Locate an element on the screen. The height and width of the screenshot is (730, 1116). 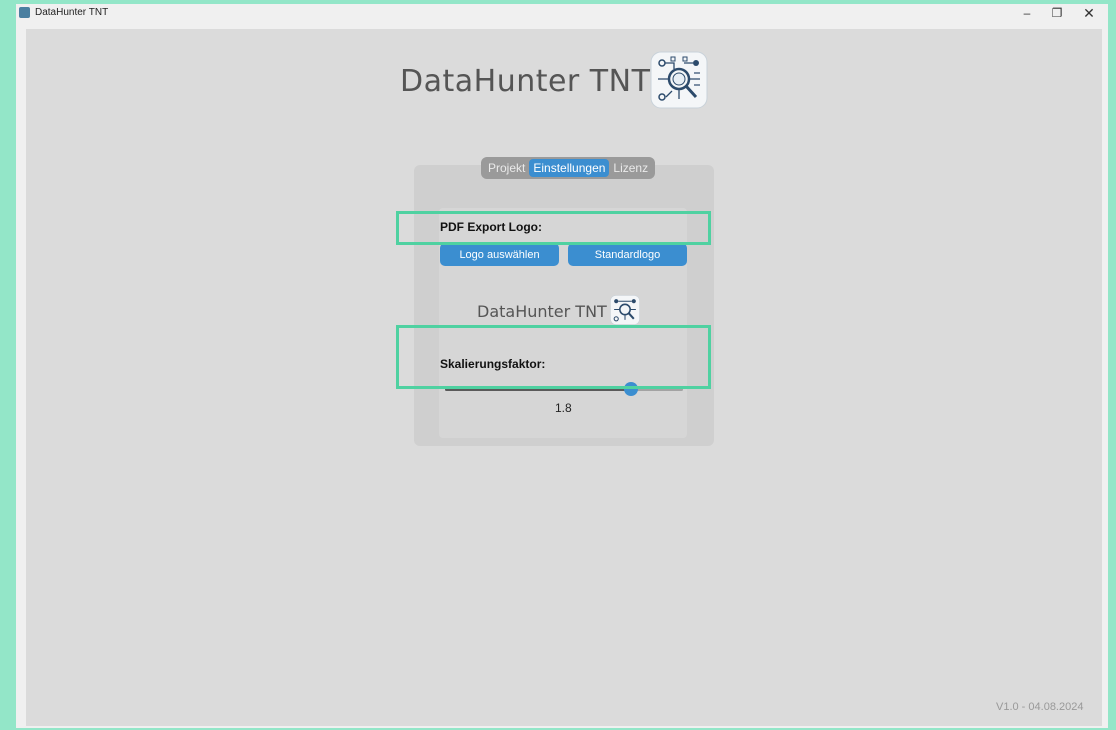
app-window-icon is located at coordinates (24, 12).